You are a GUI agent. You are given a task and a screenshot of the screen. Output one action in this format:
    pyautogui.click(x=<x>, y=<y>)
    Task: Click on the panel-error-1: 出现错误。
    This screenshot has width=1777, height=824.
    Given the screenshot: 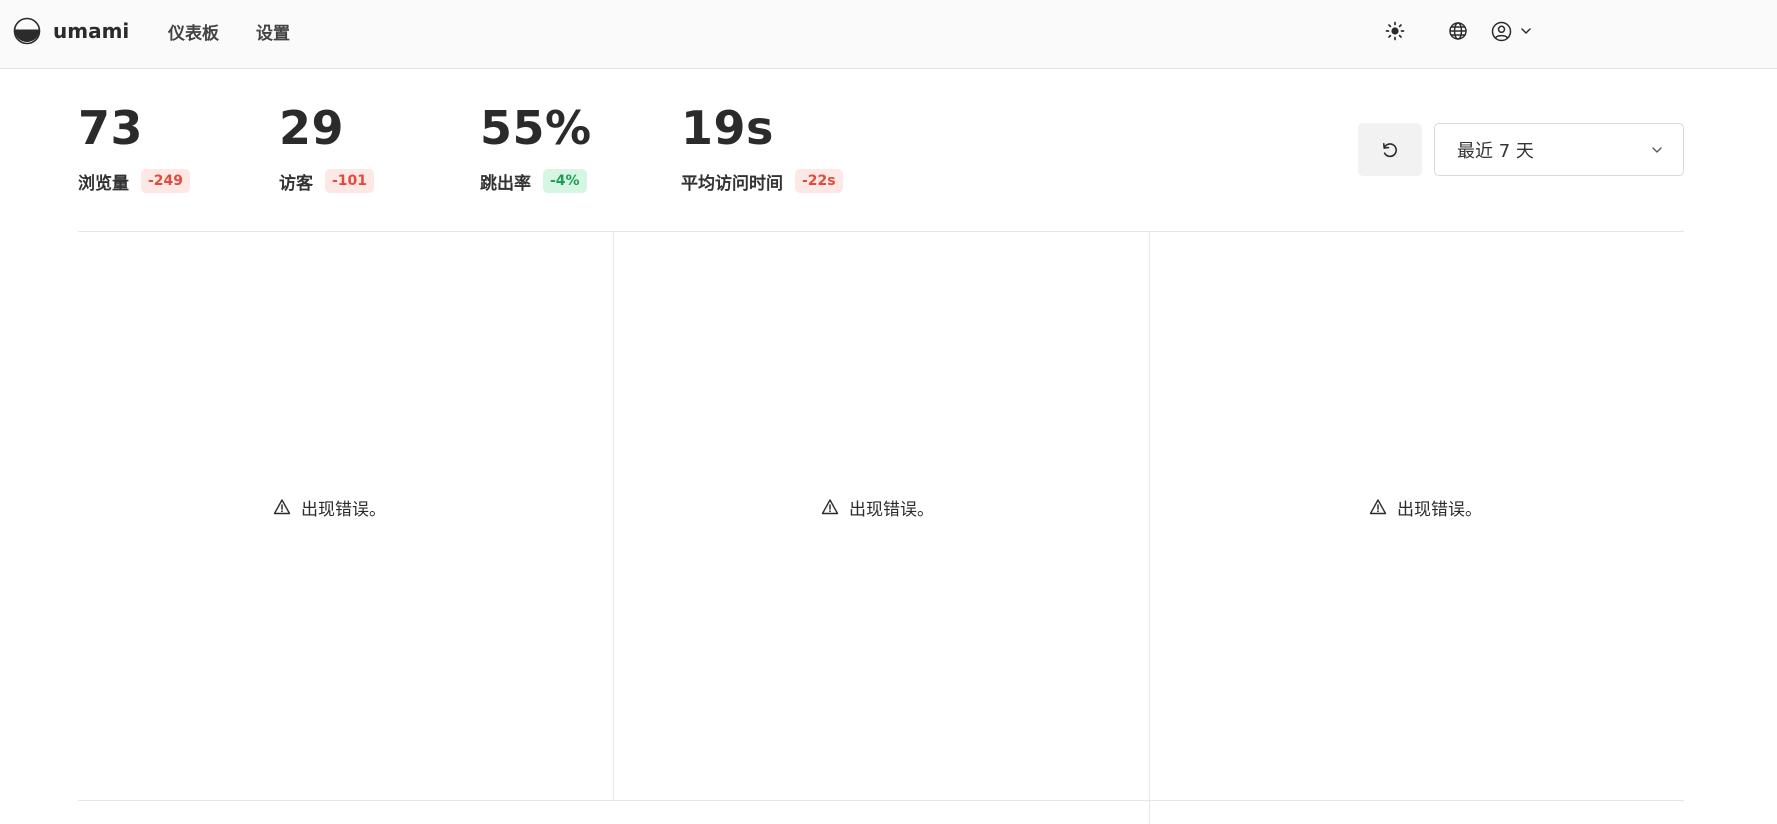 What is the action you would take?
    pyautogui.click(x=329, y=507)
    